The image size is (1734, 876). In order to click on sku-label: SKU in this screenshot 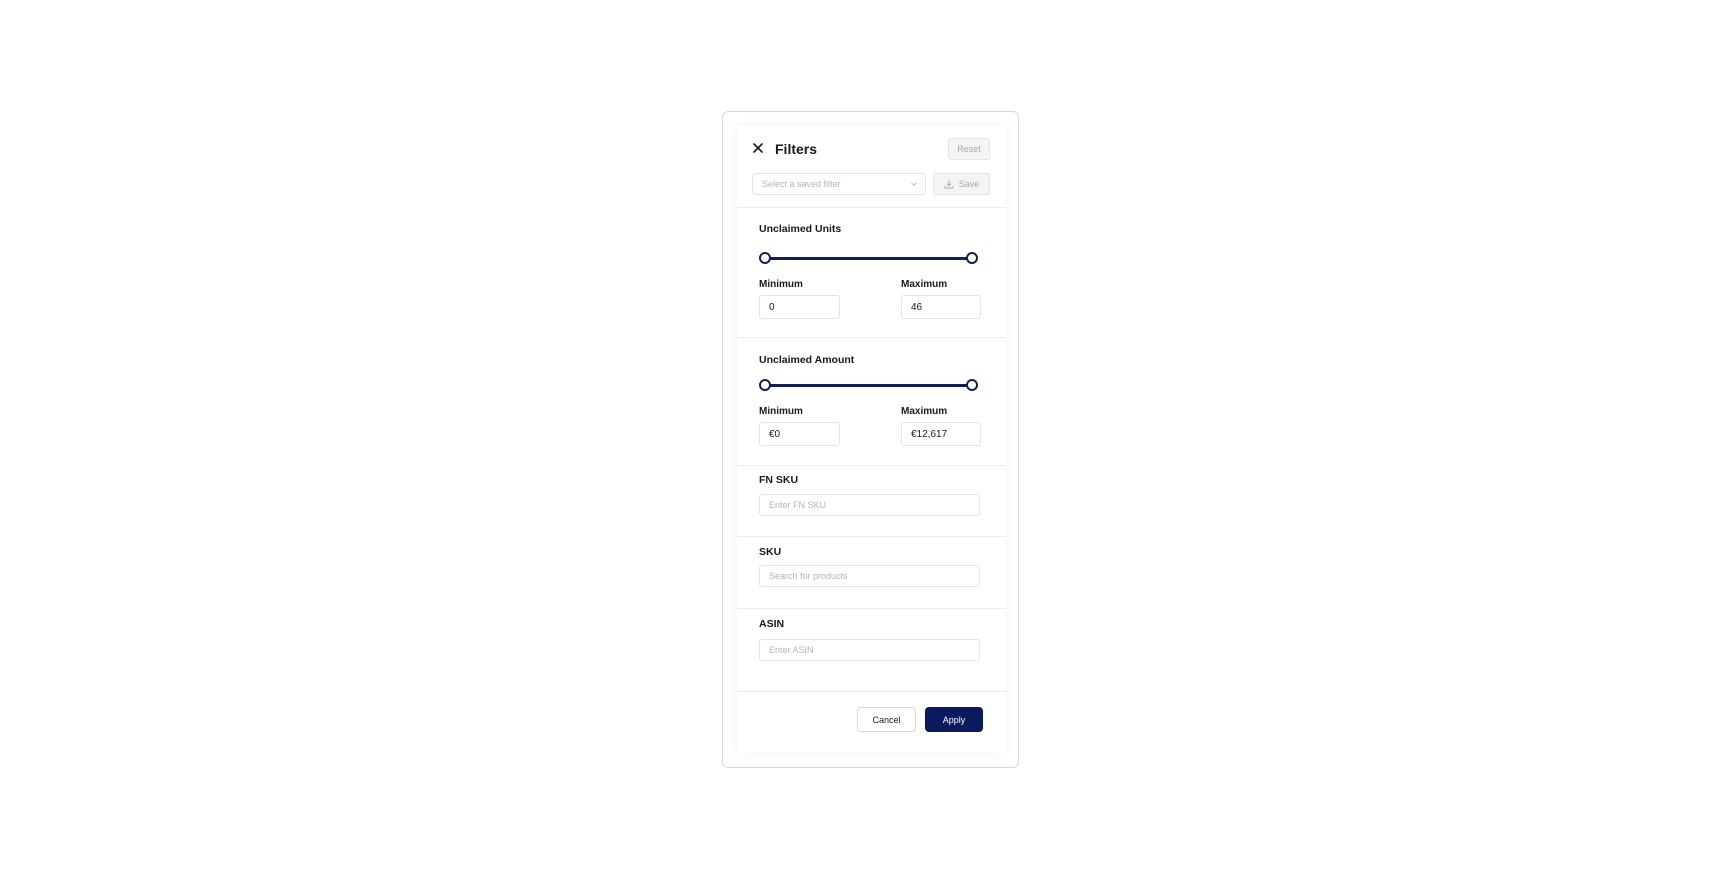, I will do `click(770, 552)`.